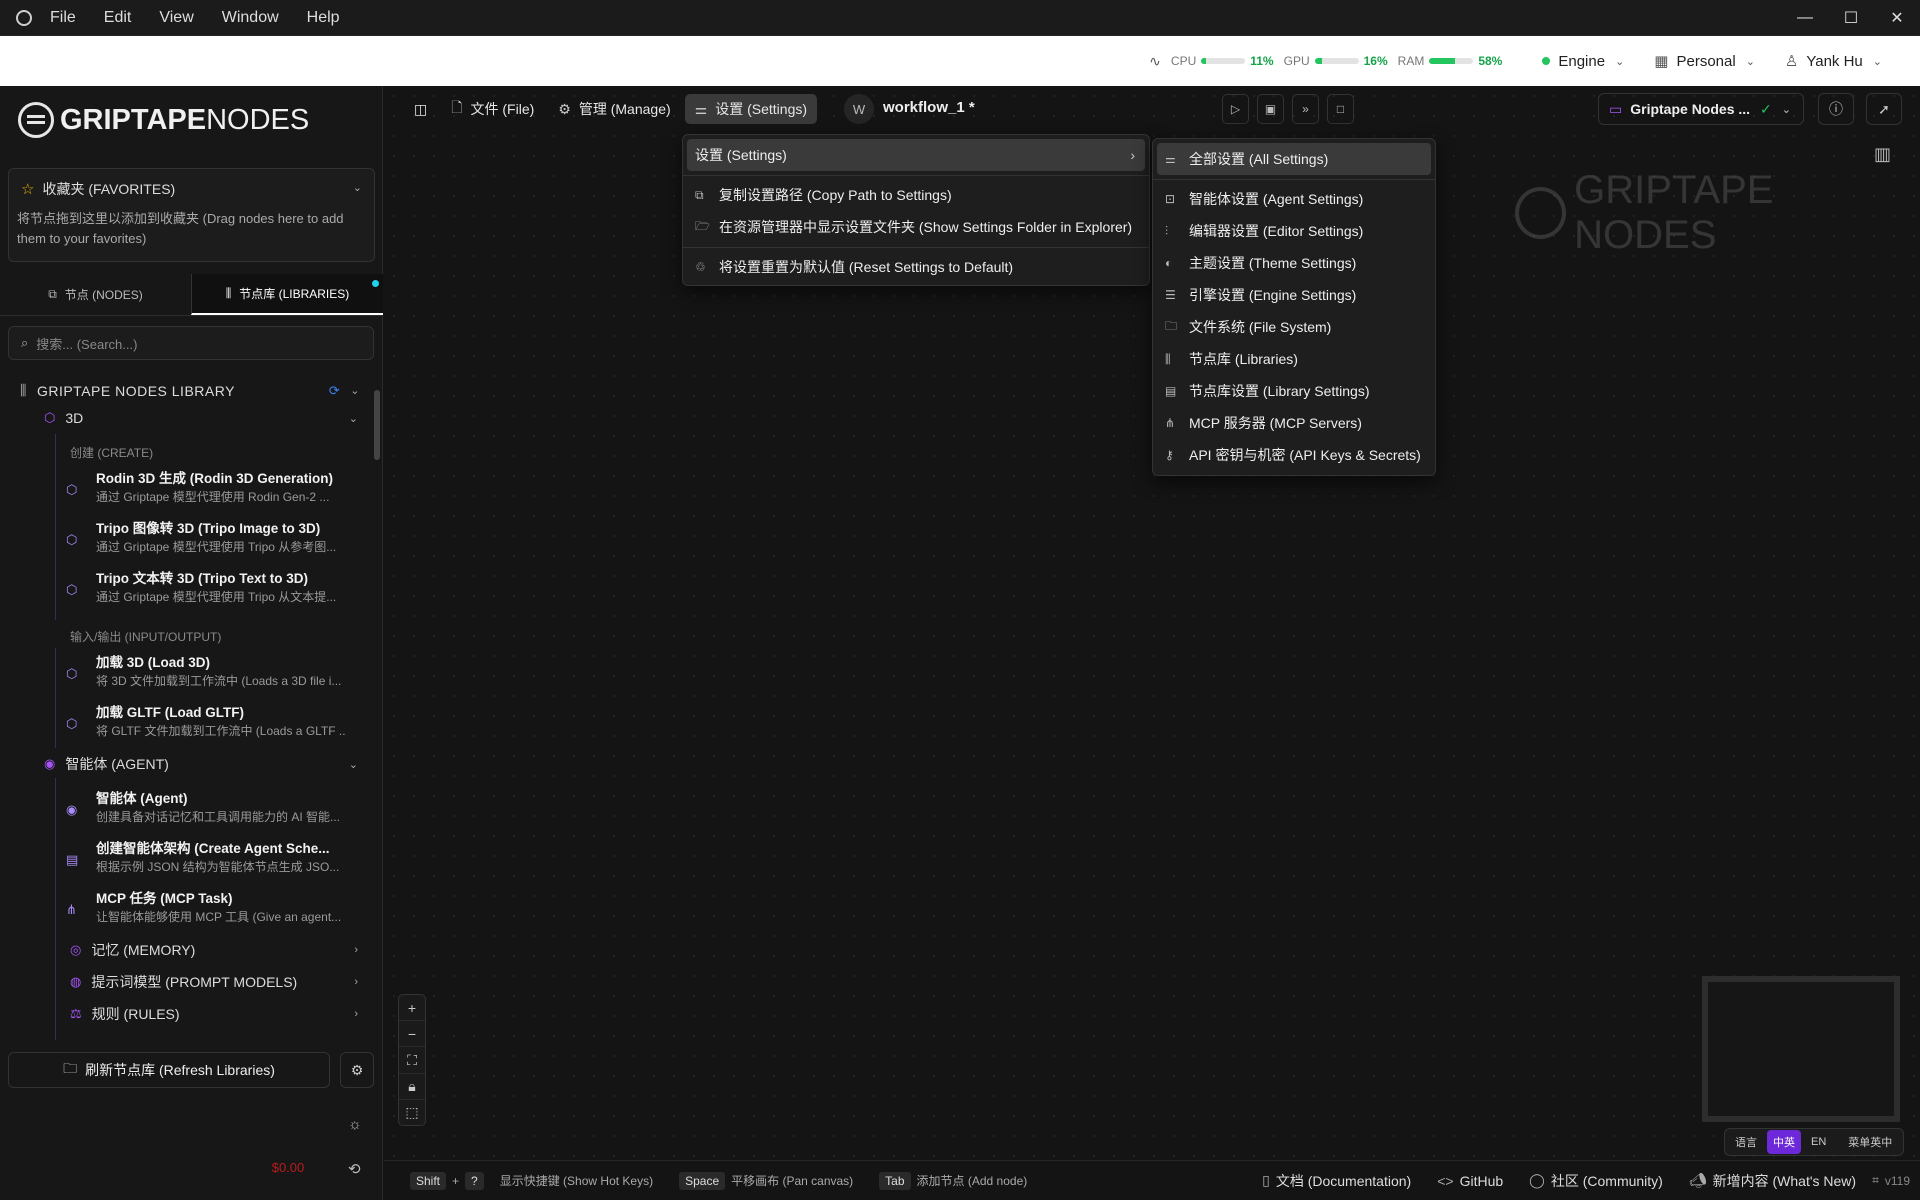 Image resolution: width=1920 pixels, height=1200 pixels. What do you see at coordinates (576, 1180) in the screenshot?
I see `hint-hotkeys: 显示快捷键 (Show Hot Keys)` at bounding box center [576, 1180].